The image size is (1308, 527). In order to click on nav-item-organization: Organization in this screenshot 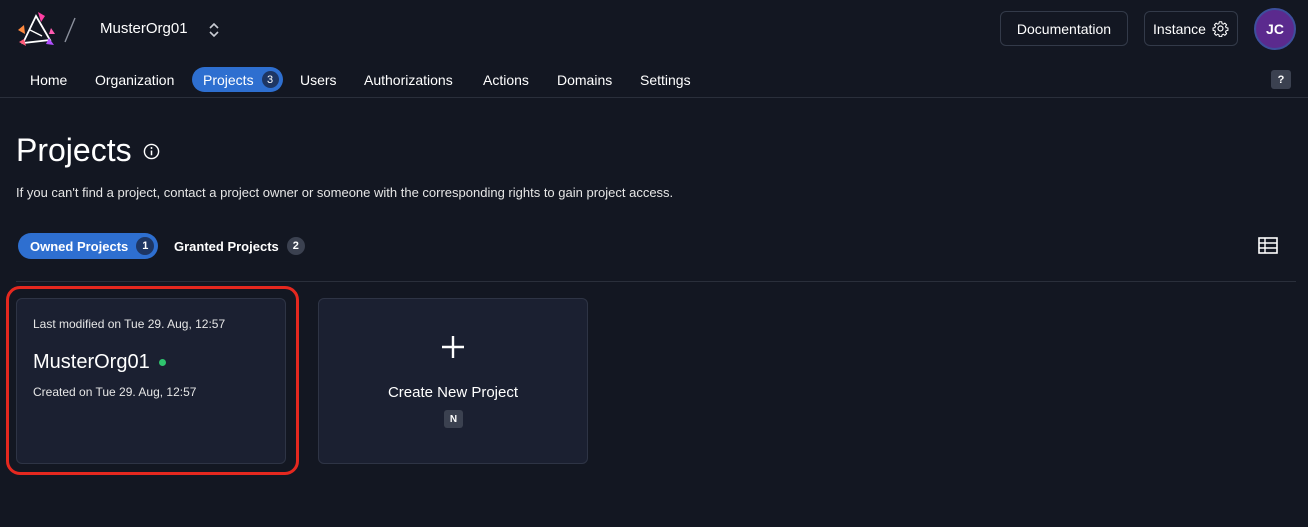, I will do `click(134, 79)`.